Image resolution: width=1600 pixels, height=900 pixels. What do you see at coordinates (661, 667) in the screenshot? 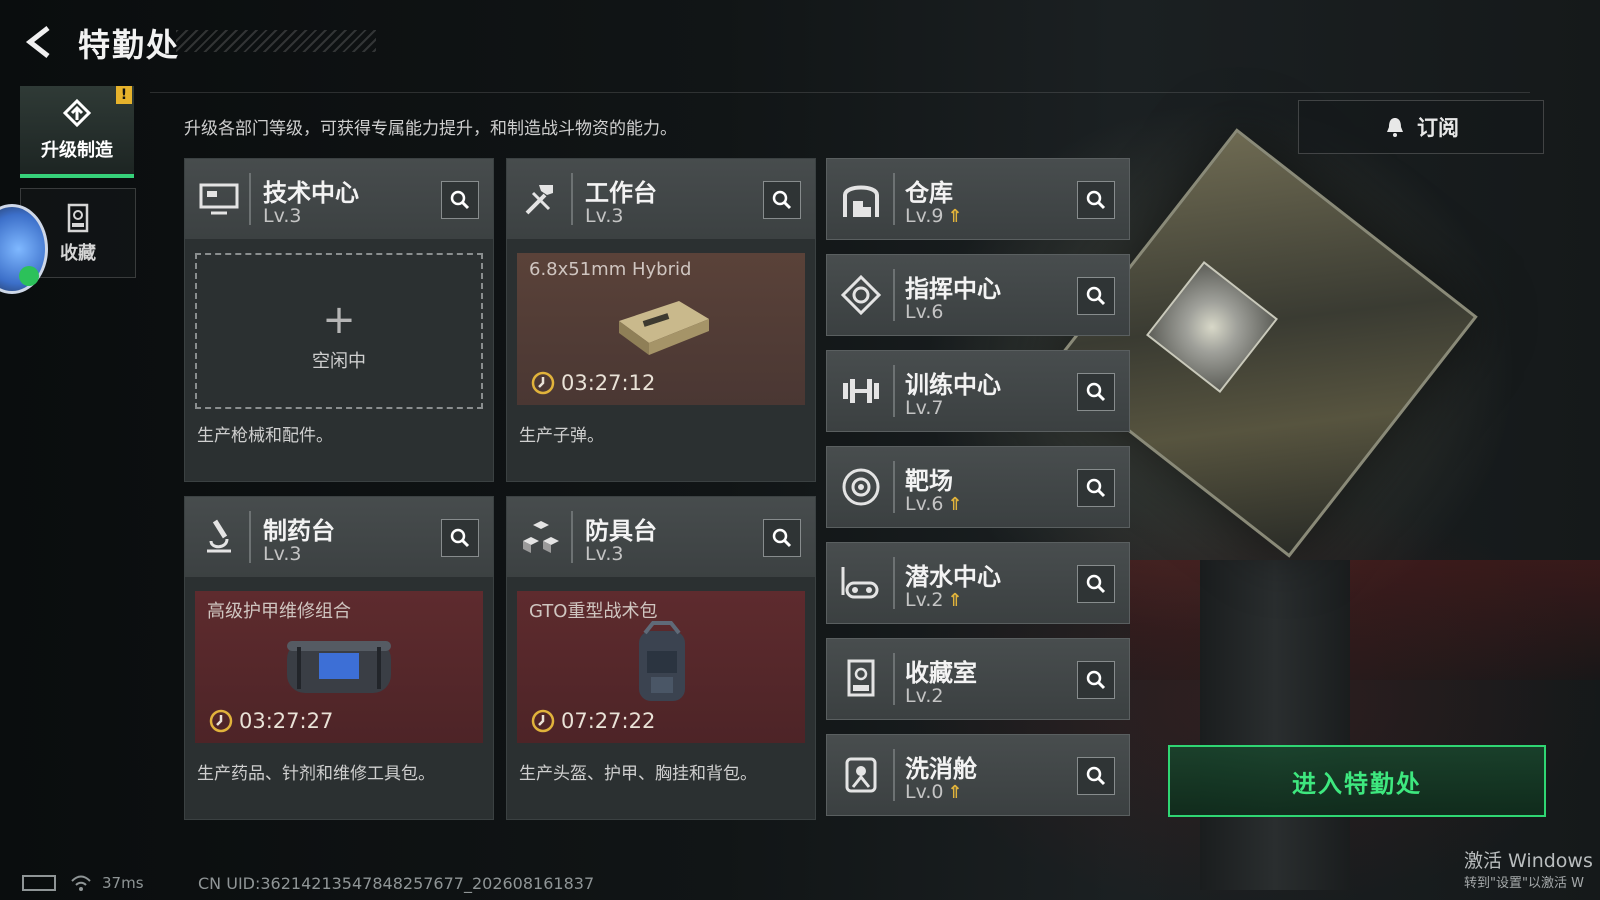
I see `production-slot: GTO重型战术包 07:27:22` at bounding box center [661, 667].